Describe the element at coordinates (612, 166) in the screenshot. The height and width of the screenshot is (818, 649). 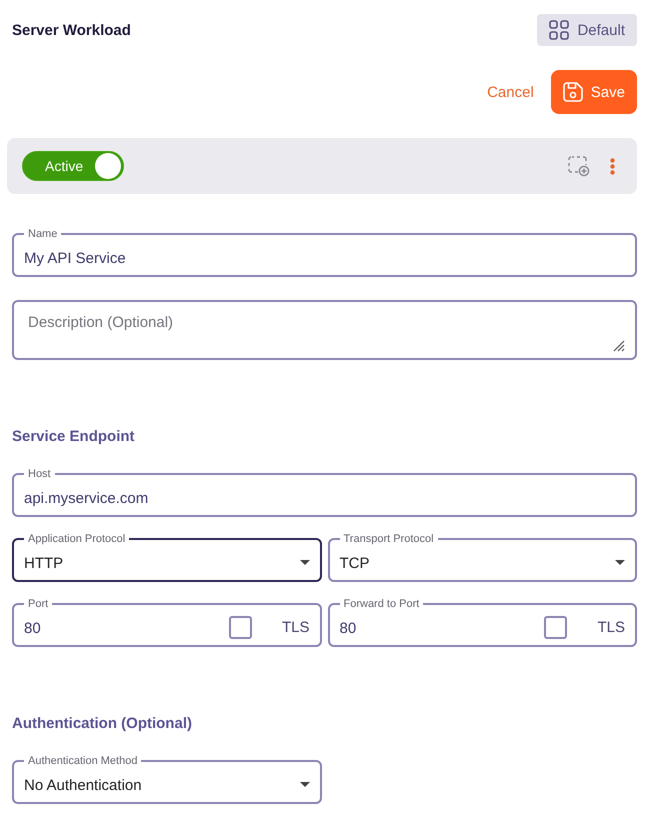
I see `more-options-icon` at that location.